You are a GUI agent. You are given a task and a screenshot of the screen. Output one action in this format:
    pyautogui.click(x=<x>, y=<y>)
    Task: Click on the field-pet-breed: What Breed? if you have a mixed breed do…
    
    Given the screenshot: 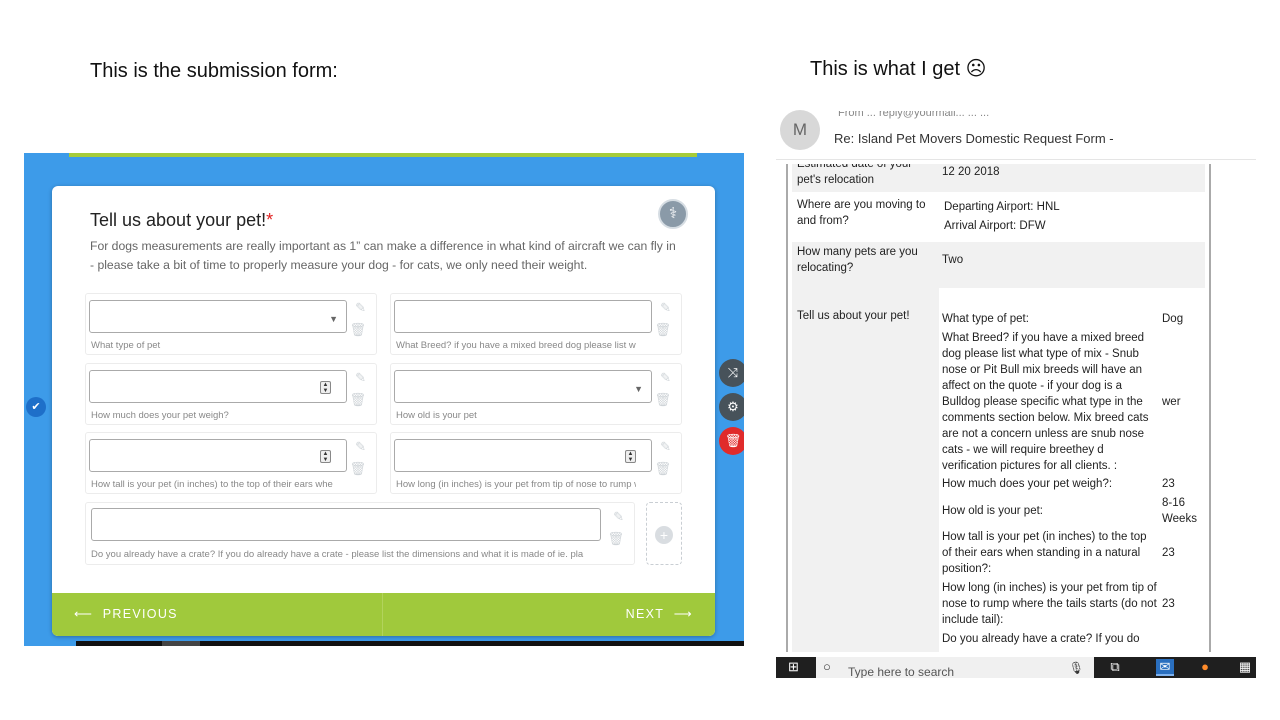 What is the action you would take?
    pyautogui.click(x=536, y=324)
    